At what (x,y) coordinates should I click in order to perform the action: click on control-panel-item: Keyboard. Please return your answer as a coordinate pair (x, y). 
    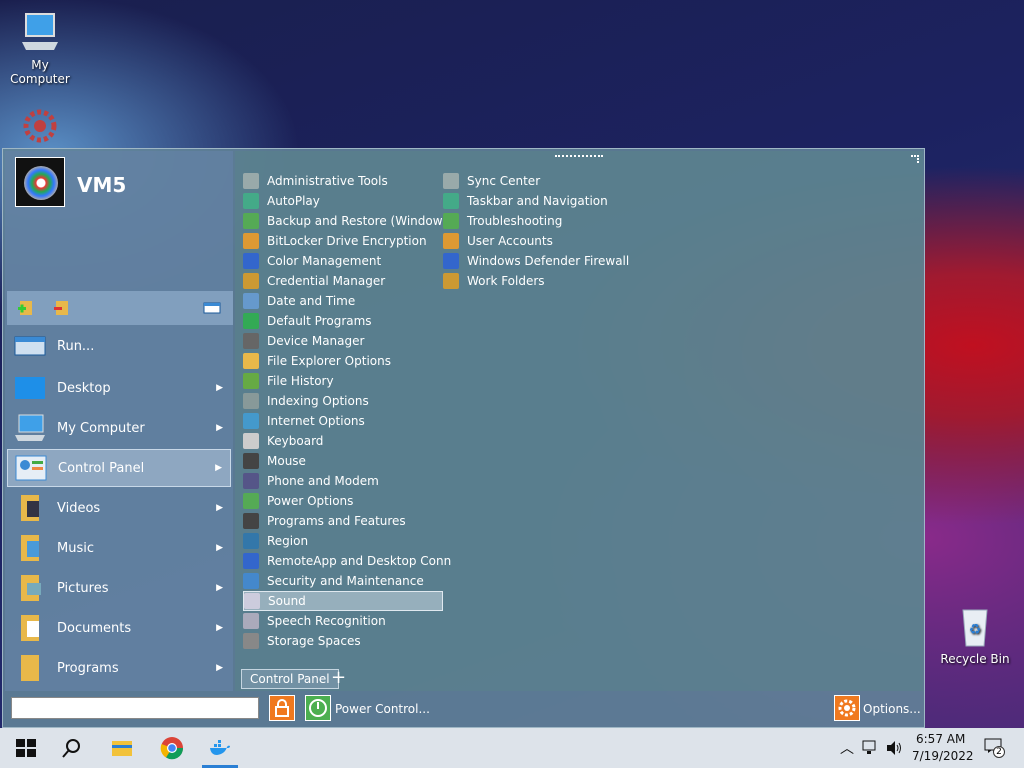
    Looking at the image, I should click on (283, 441).